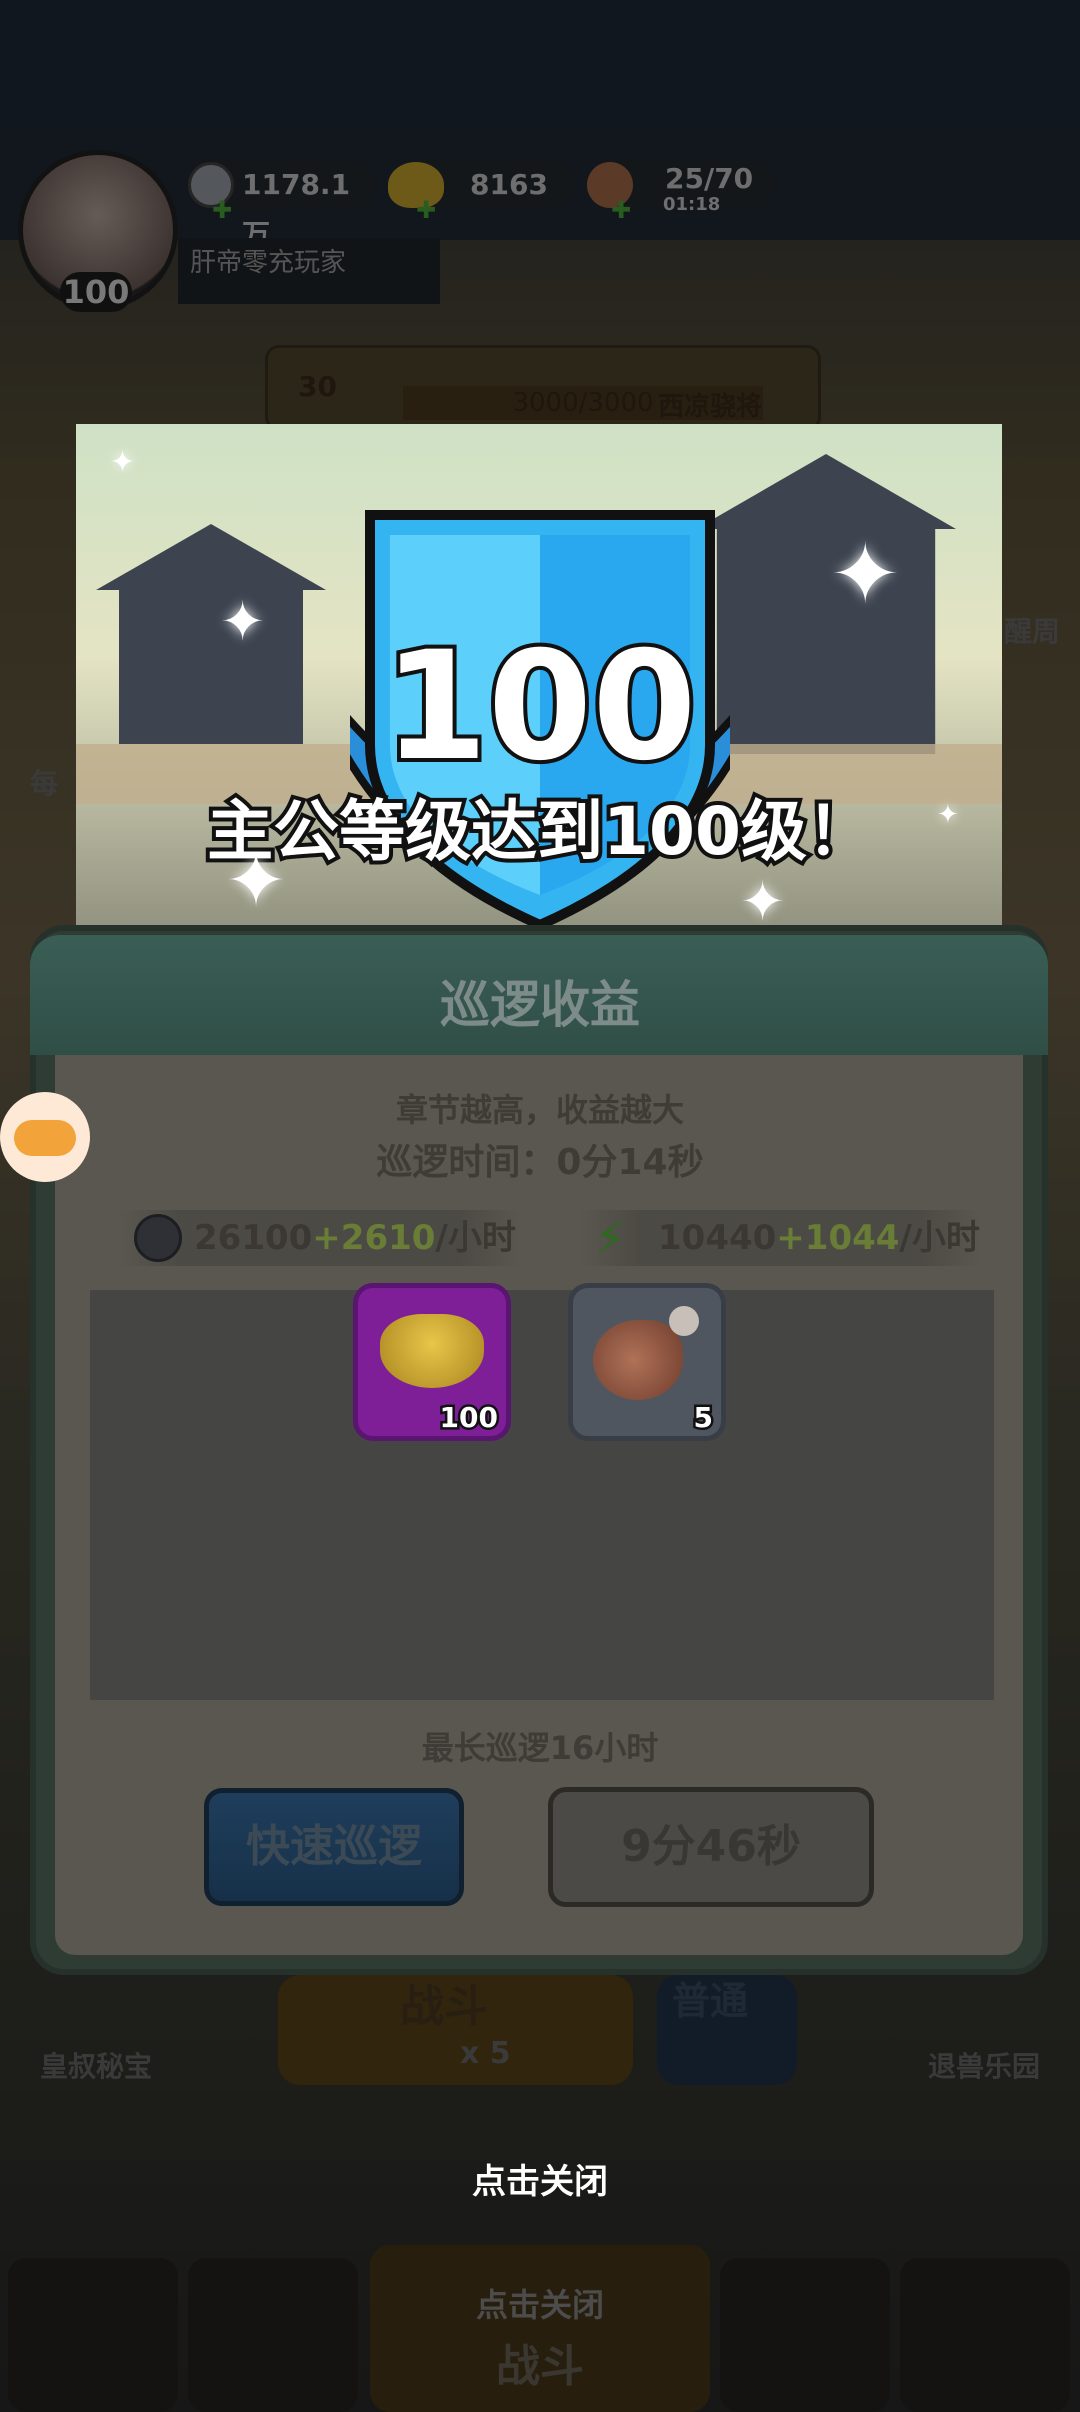 The image size is (1080, 2412). I want to click on exp-rate-bonus: +1044, so click(838, 1238).